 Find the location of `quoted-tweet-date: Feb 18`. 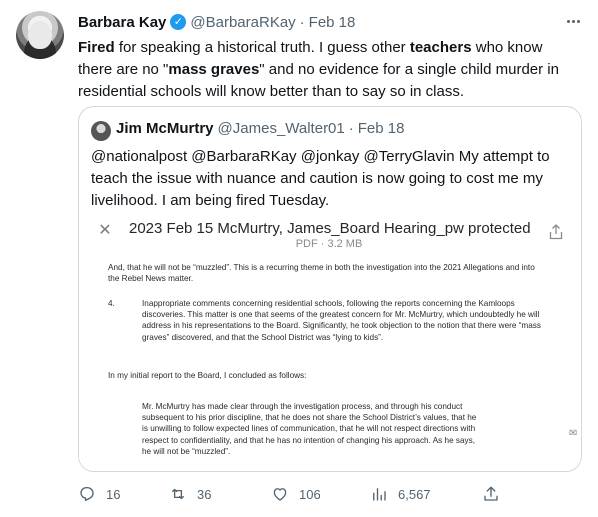

quoted-tweet-date: Feb 18 is located at coordinates (381, 128).